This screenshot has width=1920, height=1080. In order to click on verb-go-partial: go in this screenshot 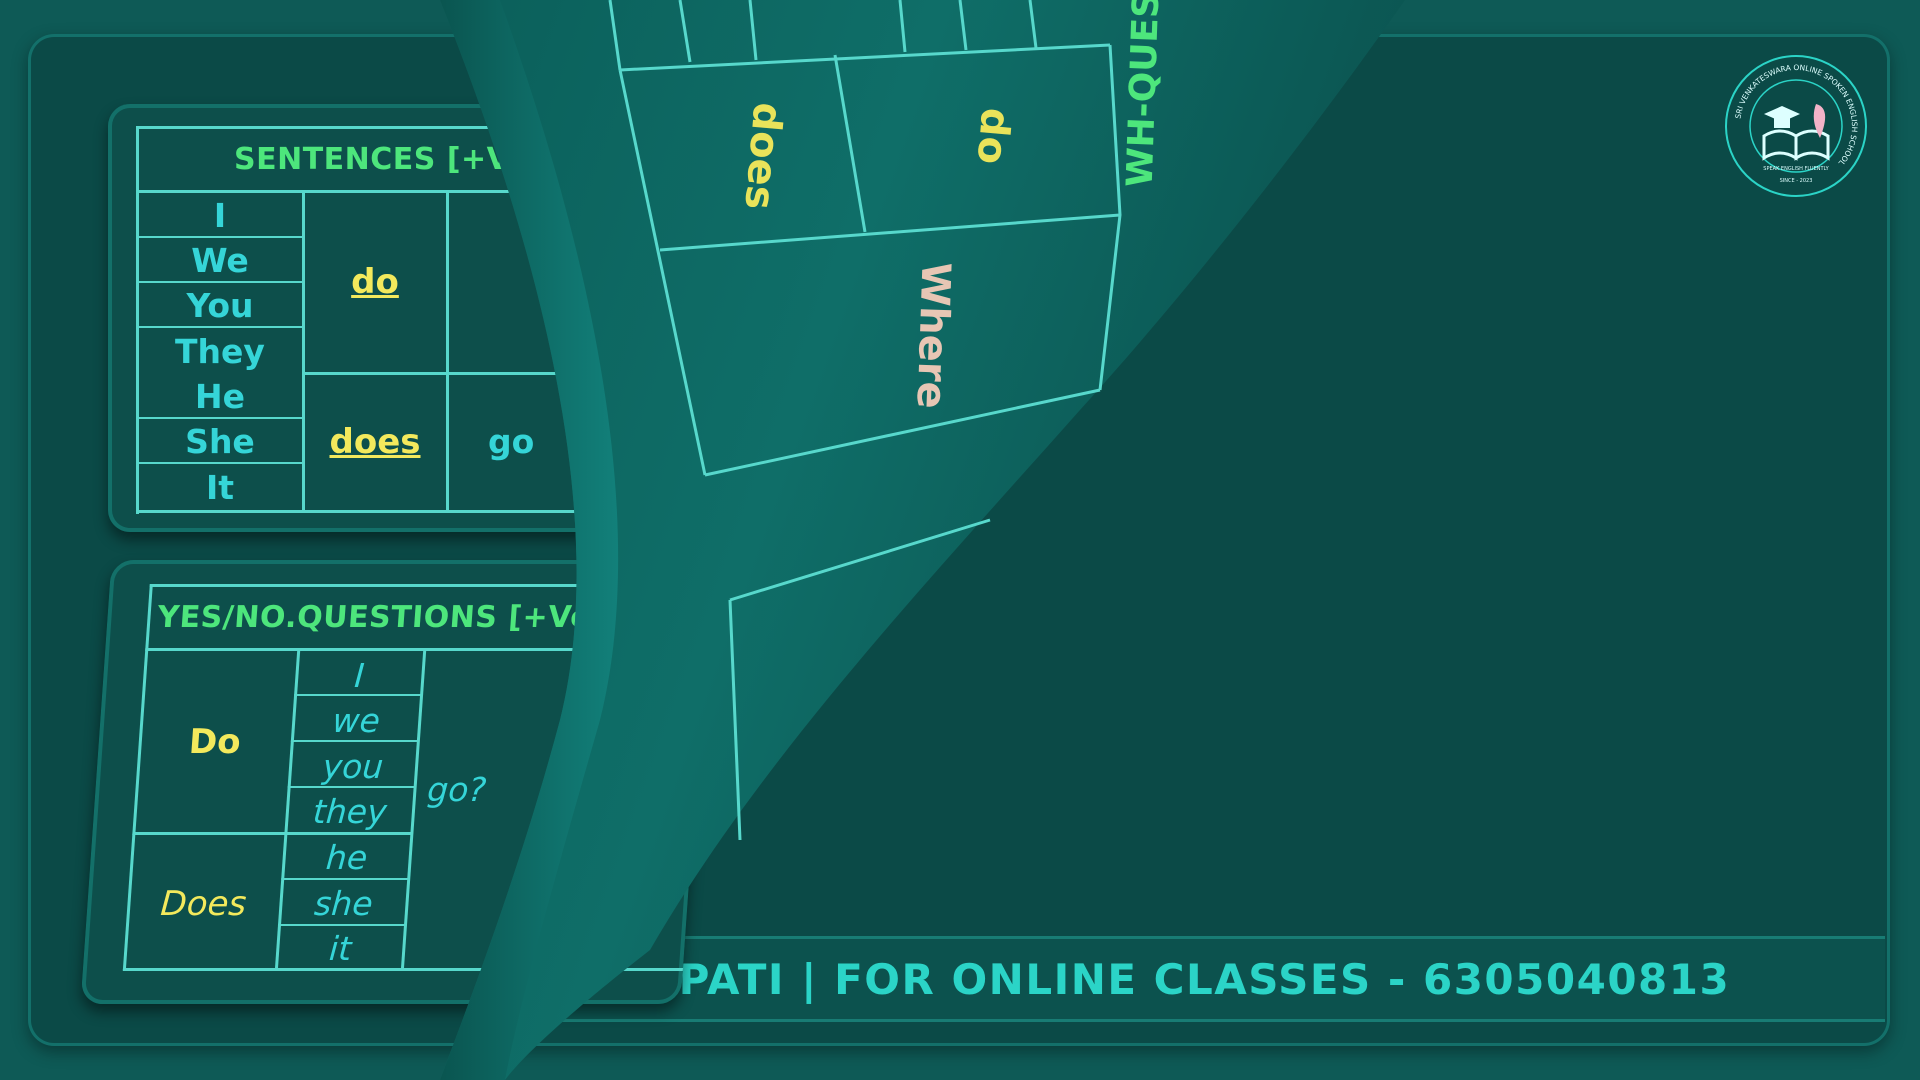, I will do `click(511, 441)`.